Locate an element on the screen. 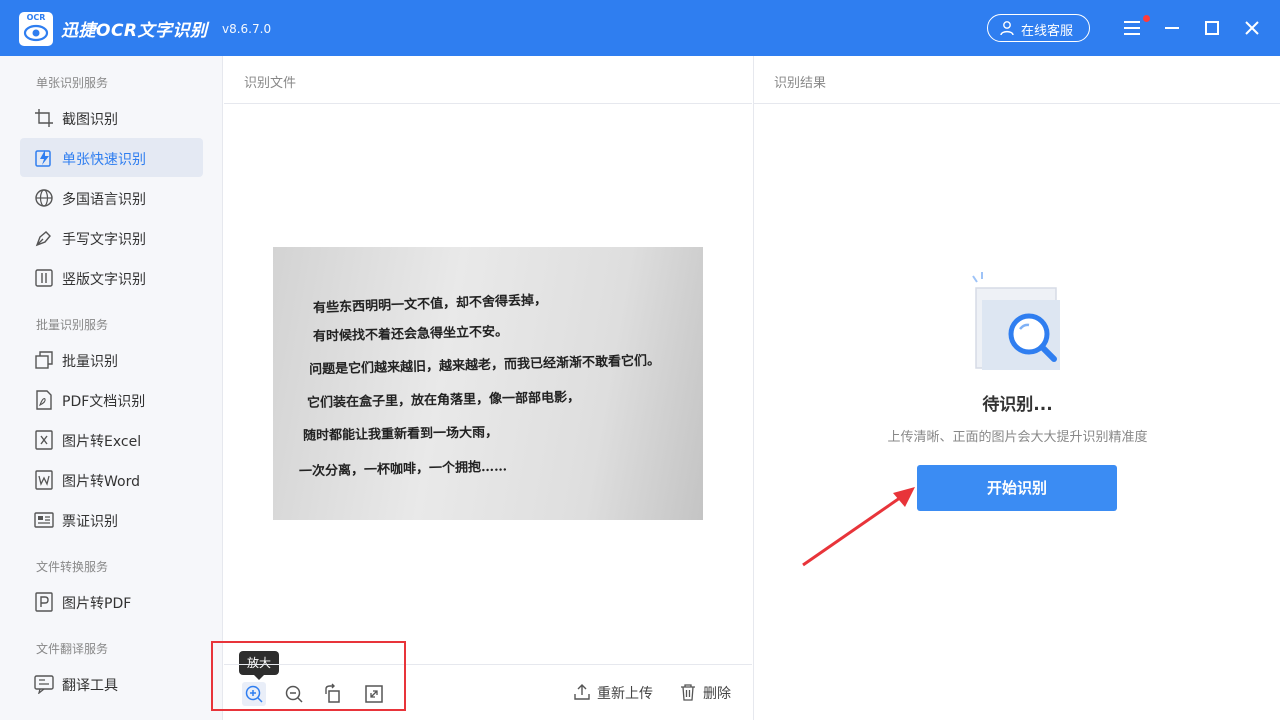 Image resolution: width=1280 pixels, height=720 pixels. section-title-single: 单张识别服务 is located at coordinates (72, 83).